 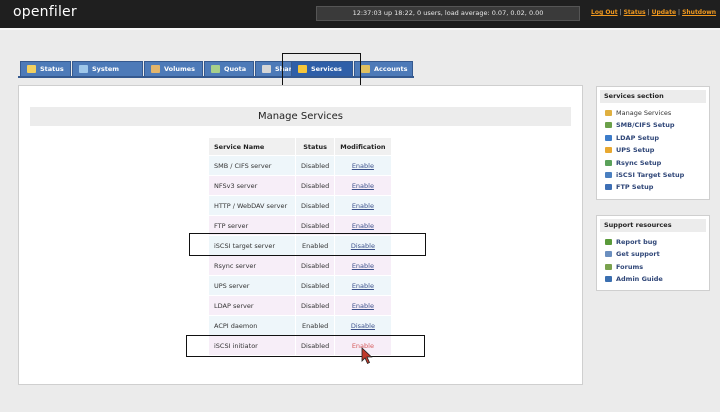 I want to click on iscsi-initiator-highlight, so click(x=305, y=346).